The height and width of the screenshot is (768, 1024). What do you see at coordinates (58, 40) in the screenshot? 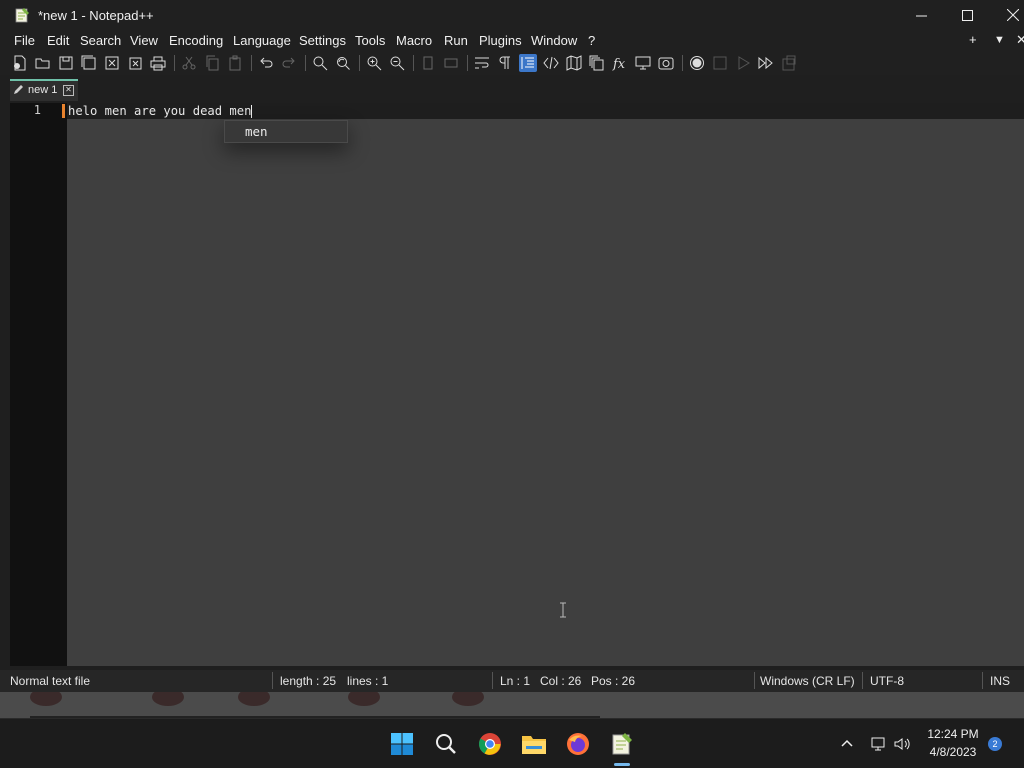
I see `menu-edit: Edit` at bounding box center [58, 40].